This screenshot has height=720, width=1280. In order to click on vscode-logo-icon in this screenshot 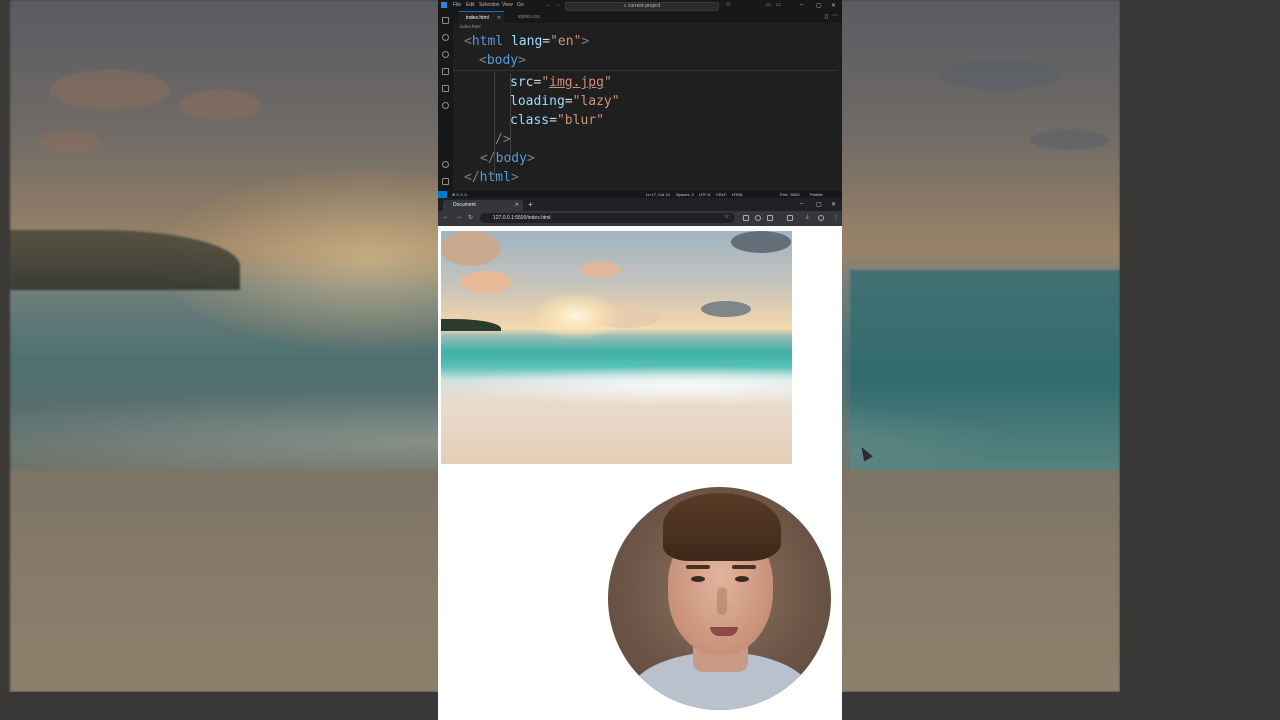, I will do `click(444, 5)`.